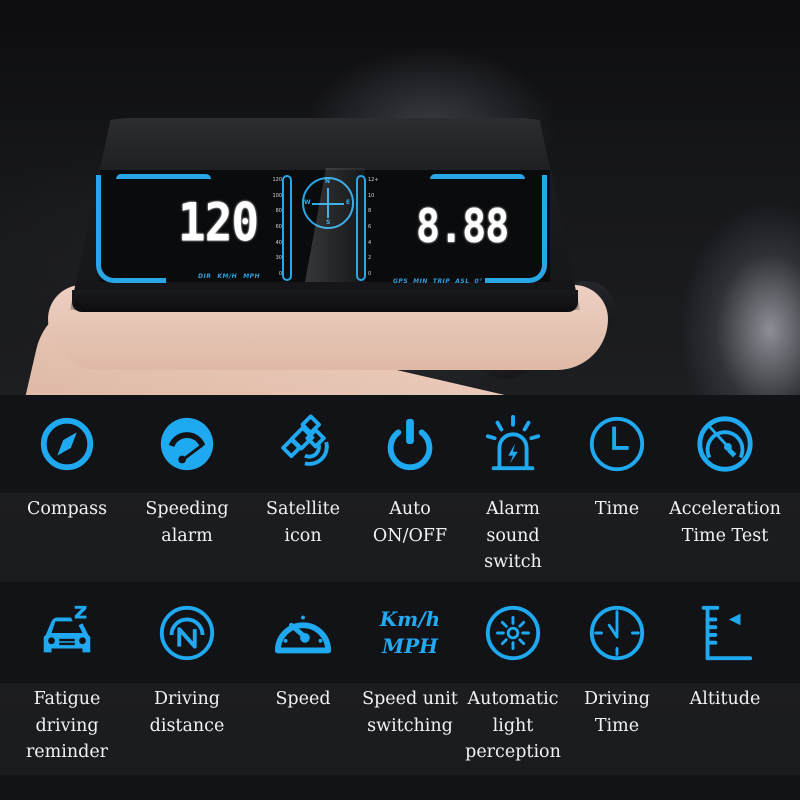 This screenshot has height=800, width=800. What do you see at coordinates (513, 752) in the screenshot?
I see `feature-label-line: perception` at bounding box center [513, 752].